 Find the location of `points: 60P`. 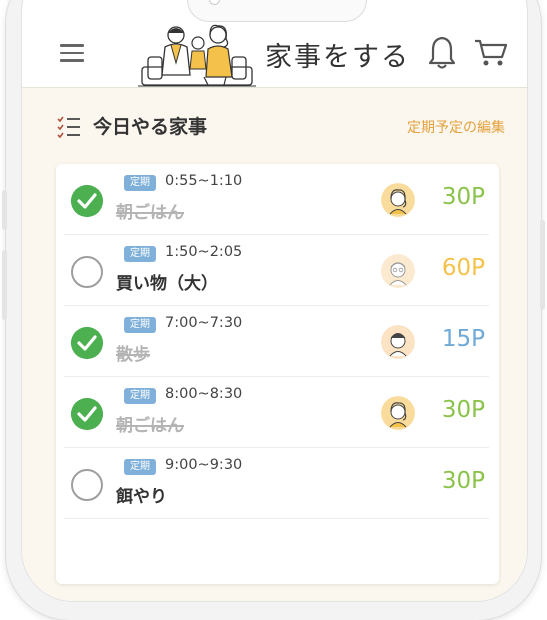

points: 60P is located at coordinates (463, 268).